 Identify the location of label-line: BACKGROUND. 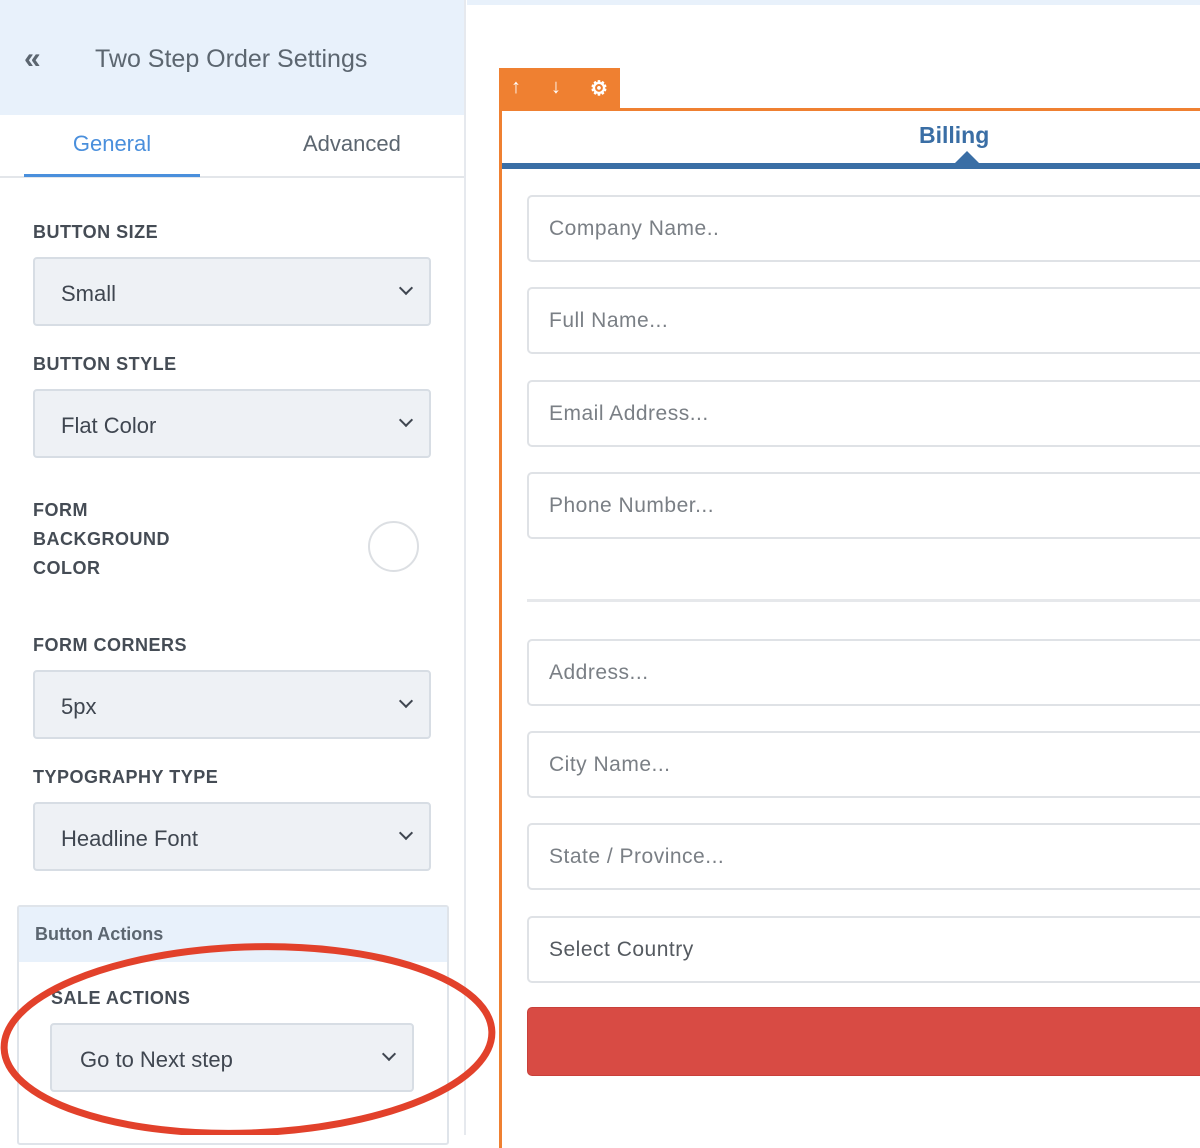
(101, 539).